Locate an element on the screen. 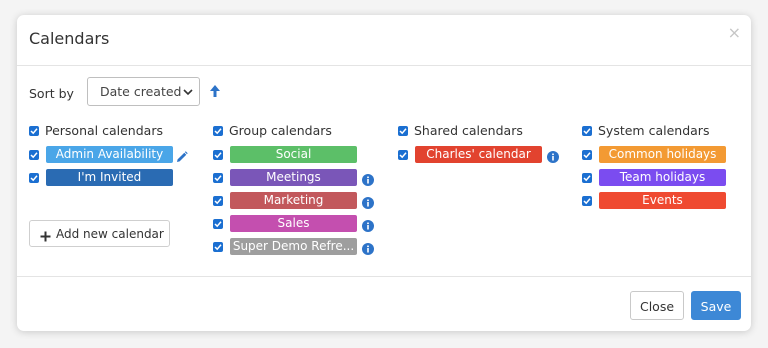  calendar-item: Team holidays is located at coordinates (666, 177).